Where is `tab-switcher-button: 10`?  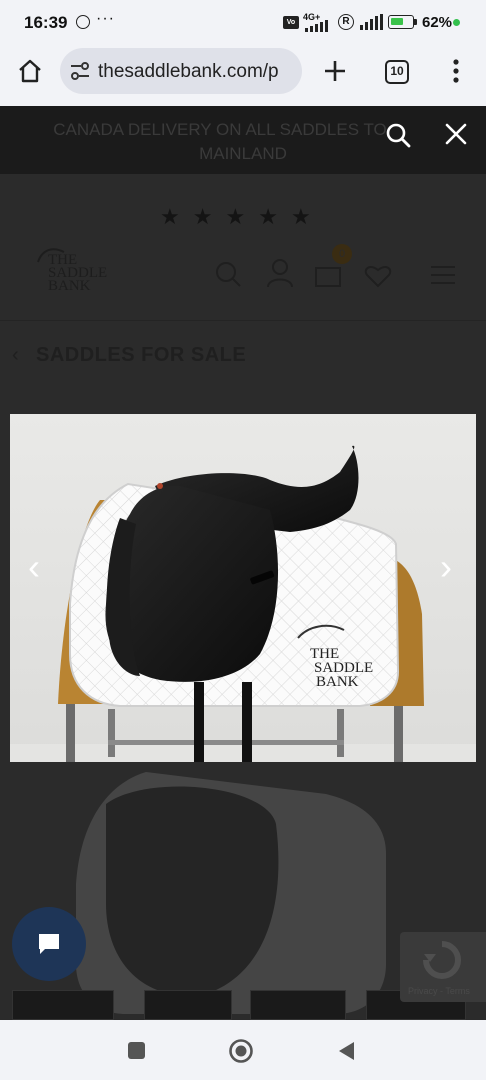
tab-switcher-button: 10 is located at coordinates (397, 72).